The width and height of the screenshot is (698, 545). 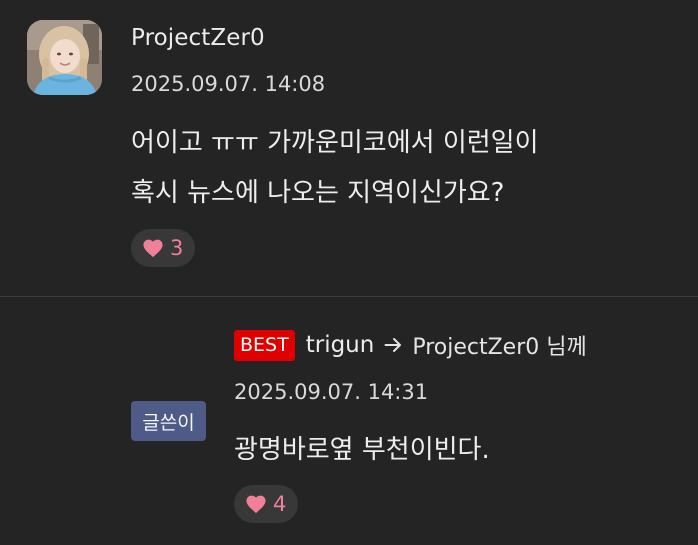 What do you see at coordinates (228, 84) in the screenshot?
I see `comment-timestamp: 2025.09.07. 14:08` at bounding box center [228, 84].